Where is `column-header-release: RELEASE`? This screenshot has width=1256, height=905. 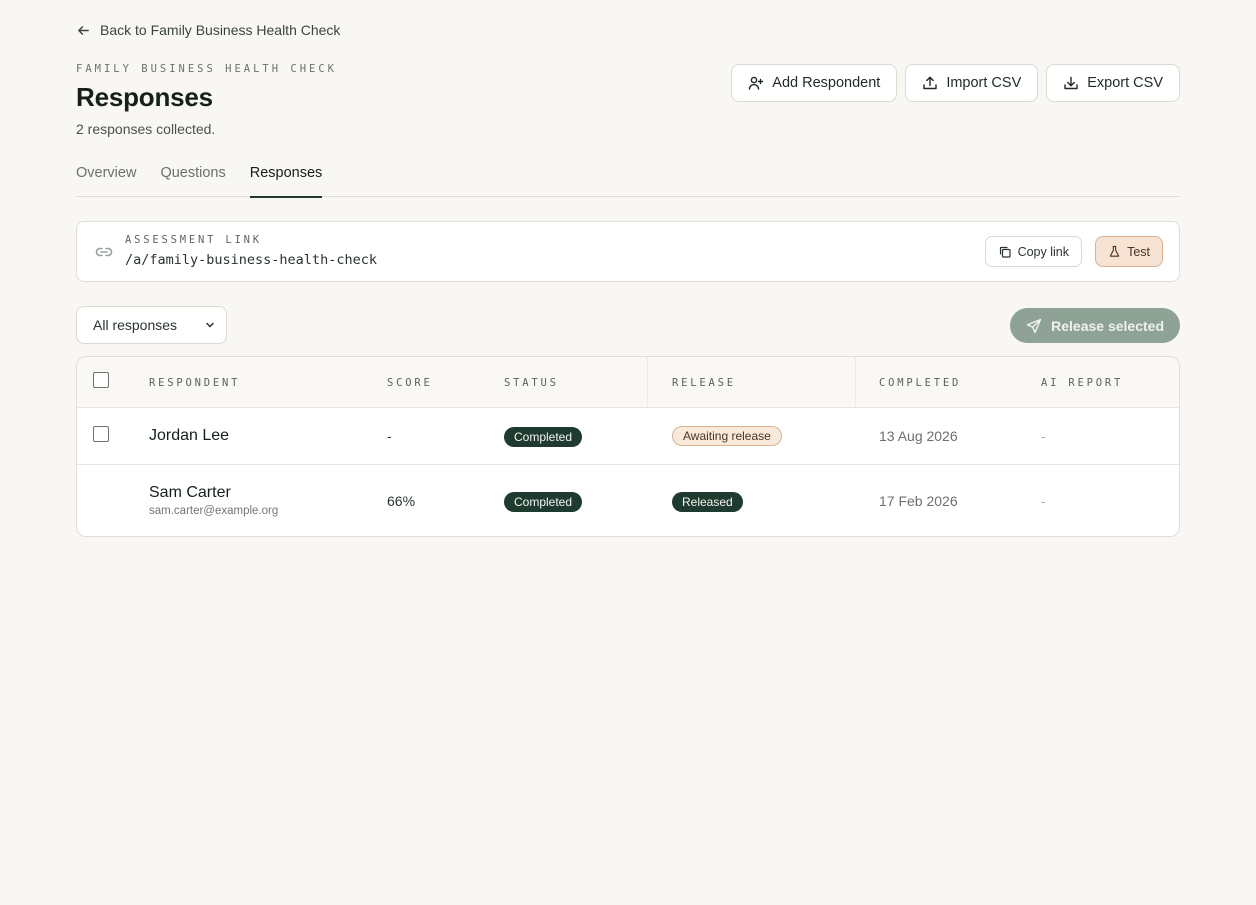 column-header-release: RELEASE is located at coordinates (704, 383).